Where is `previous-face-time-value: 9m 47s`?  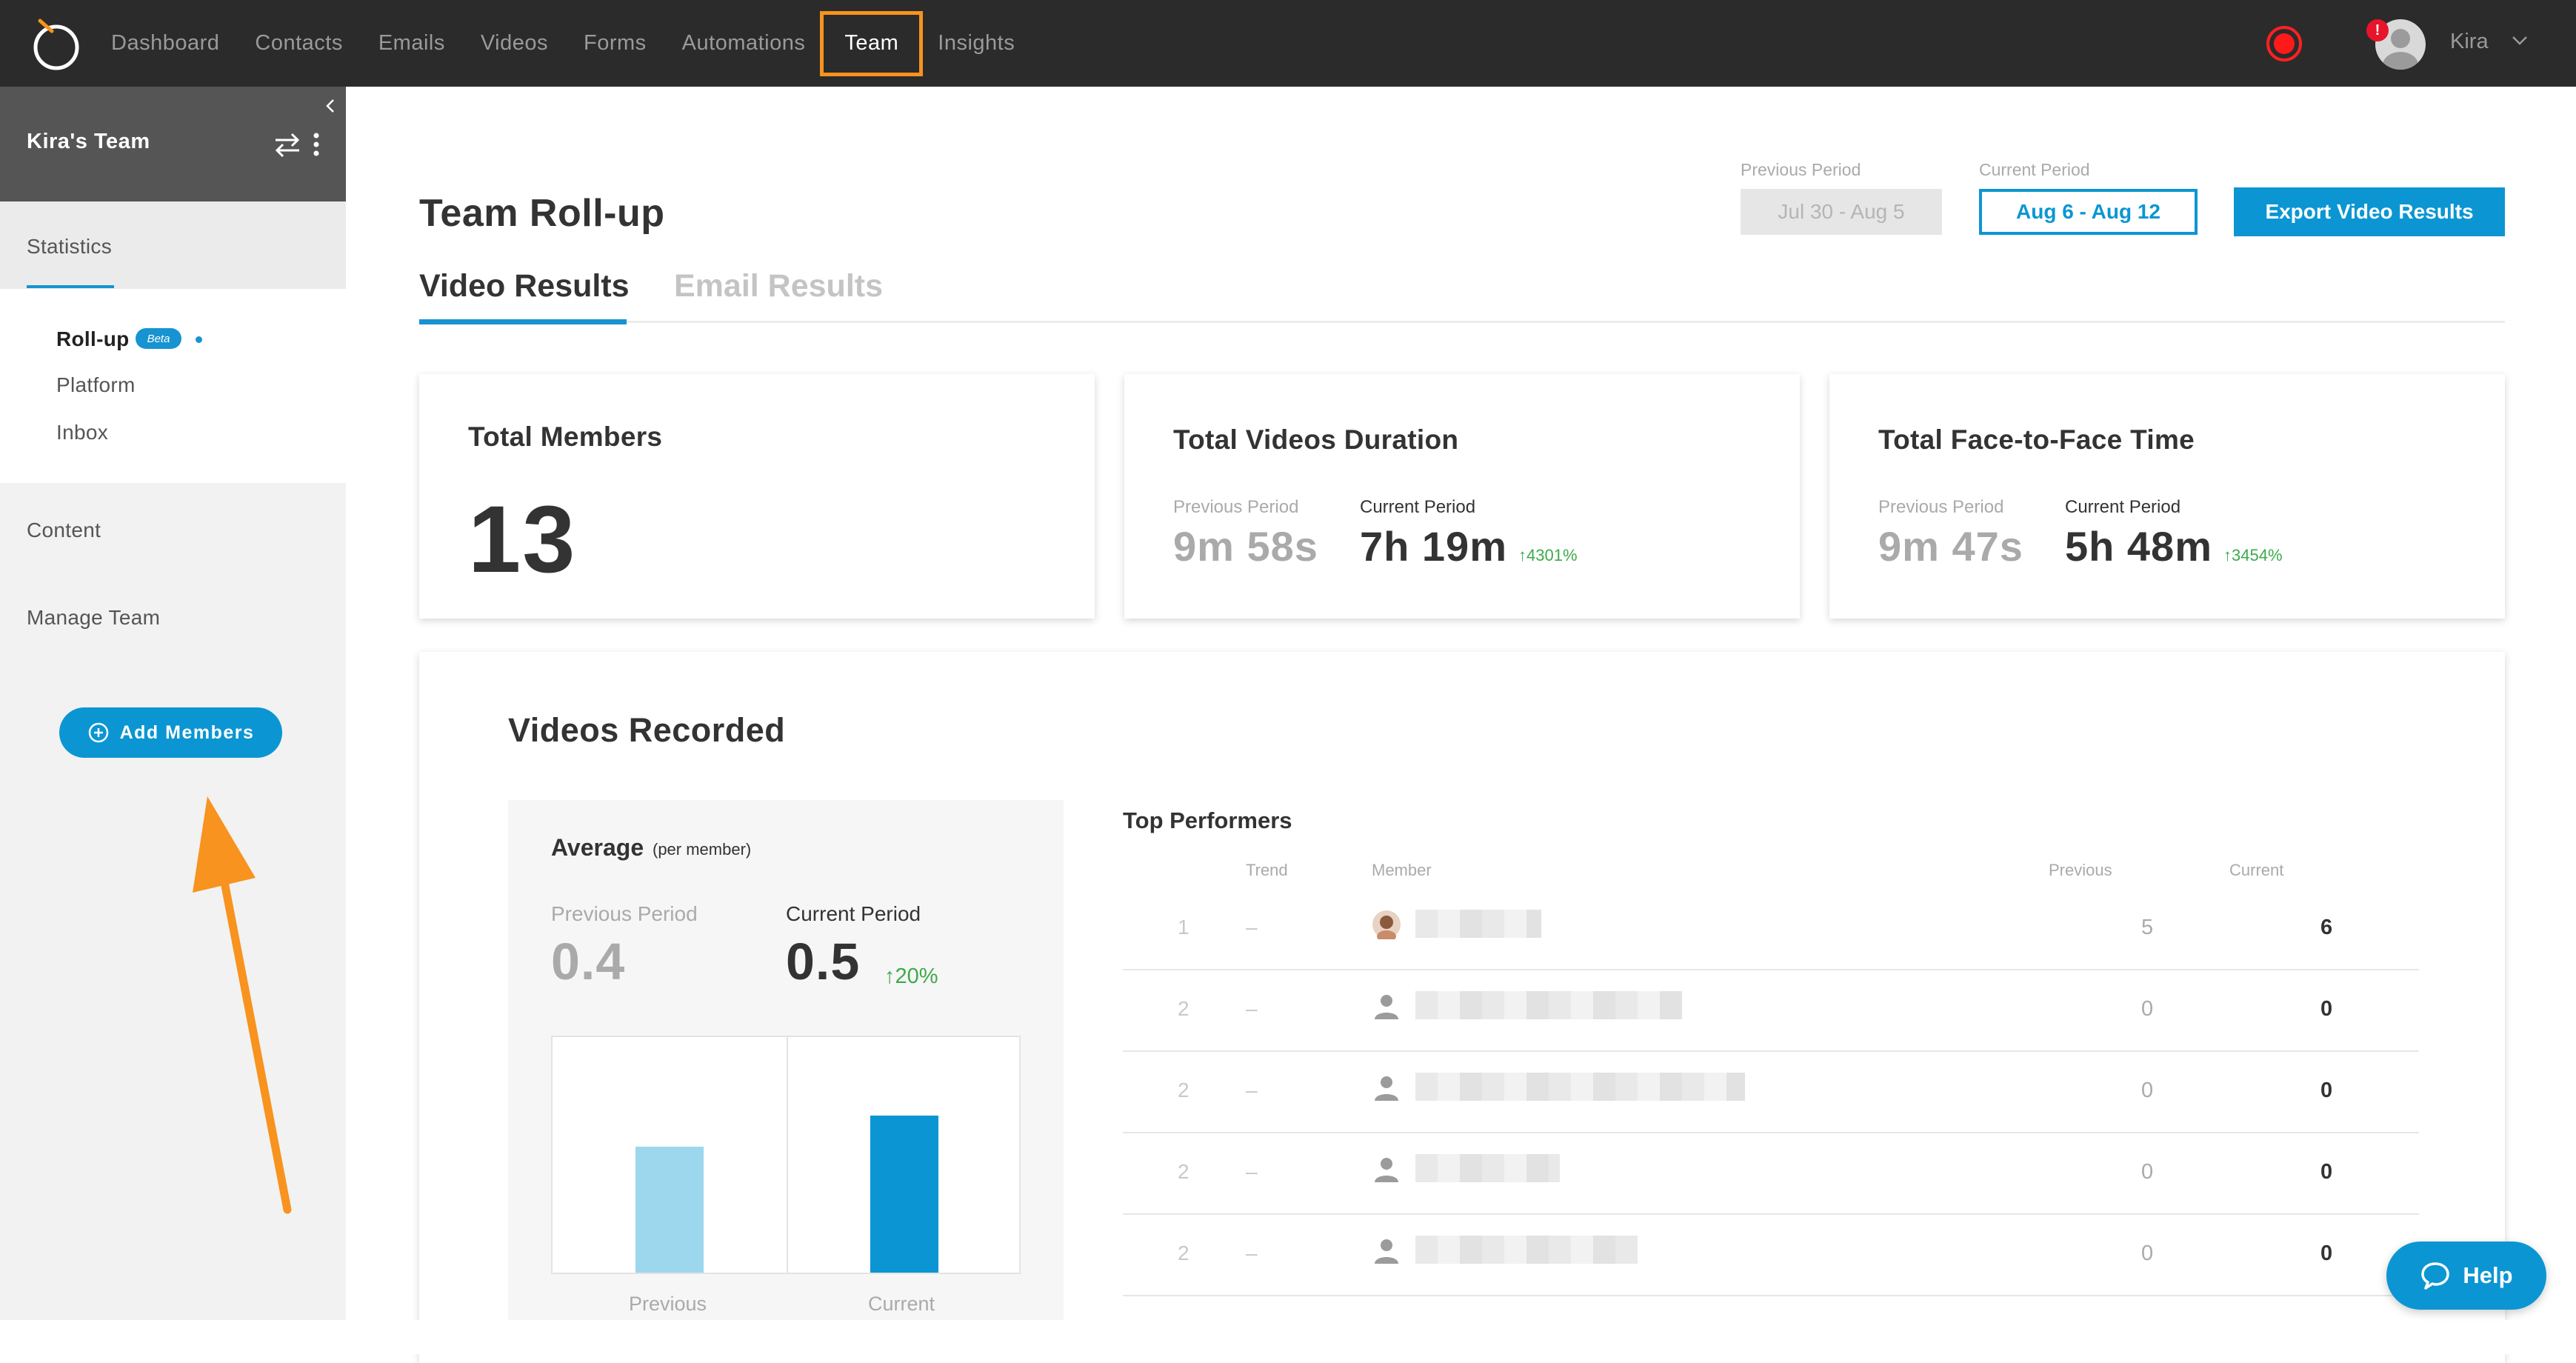
previous-face-time-value: 9m 47s is located at coordinates (1950, 546).